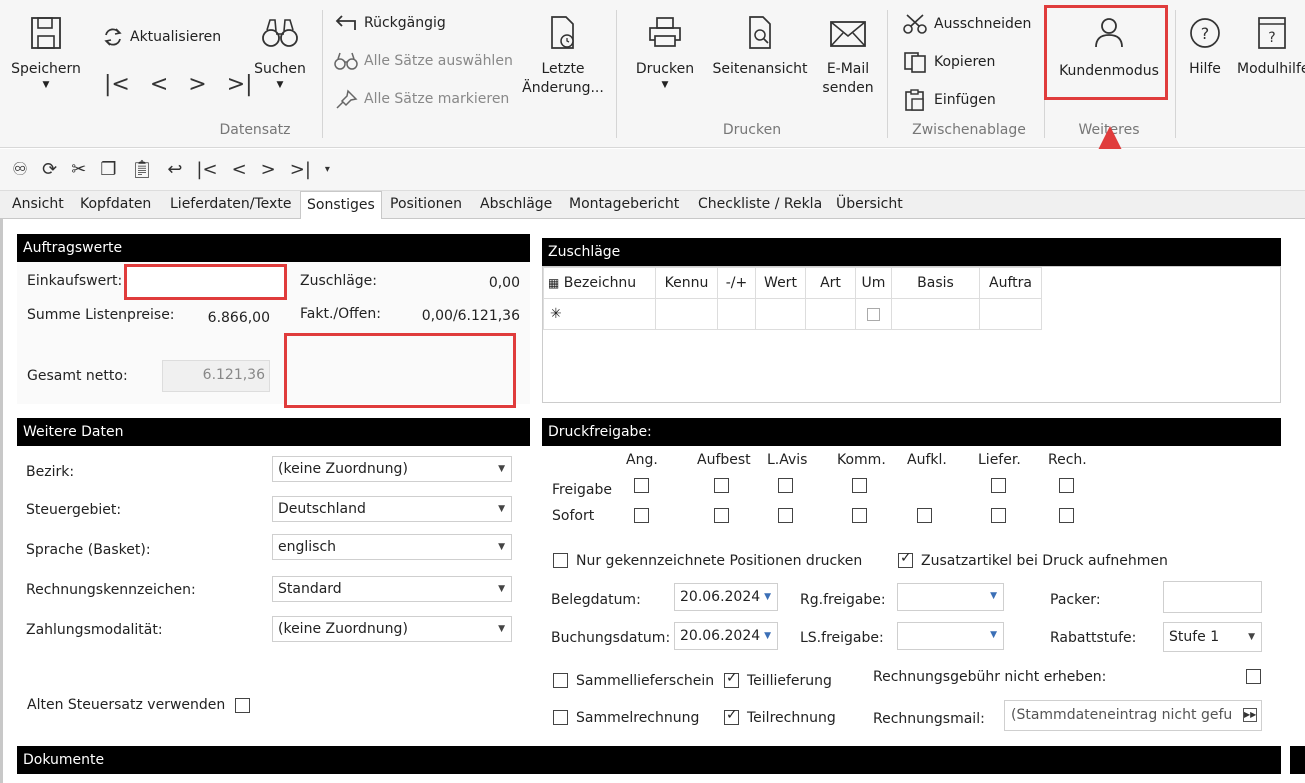 Image resolution: width=1305 pixels, height=783 pixels. I want to click on grid-header-kennung: Kennu, so click(686, 283).